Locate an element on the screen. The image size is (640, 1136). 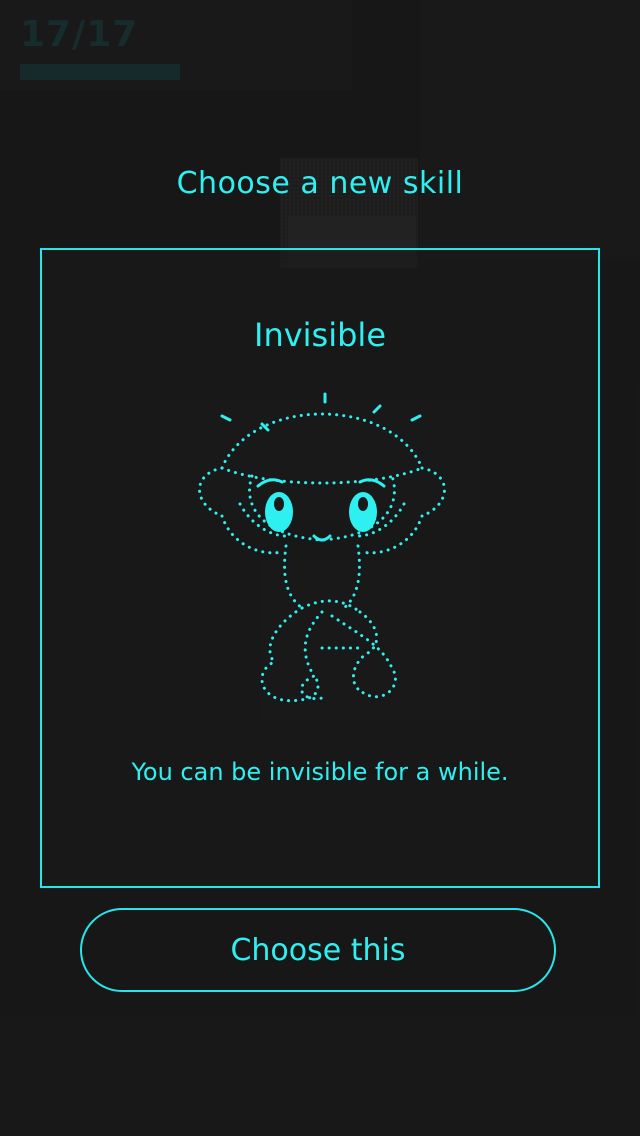
skill-name: Invisible is located at coordinates (320, 335).